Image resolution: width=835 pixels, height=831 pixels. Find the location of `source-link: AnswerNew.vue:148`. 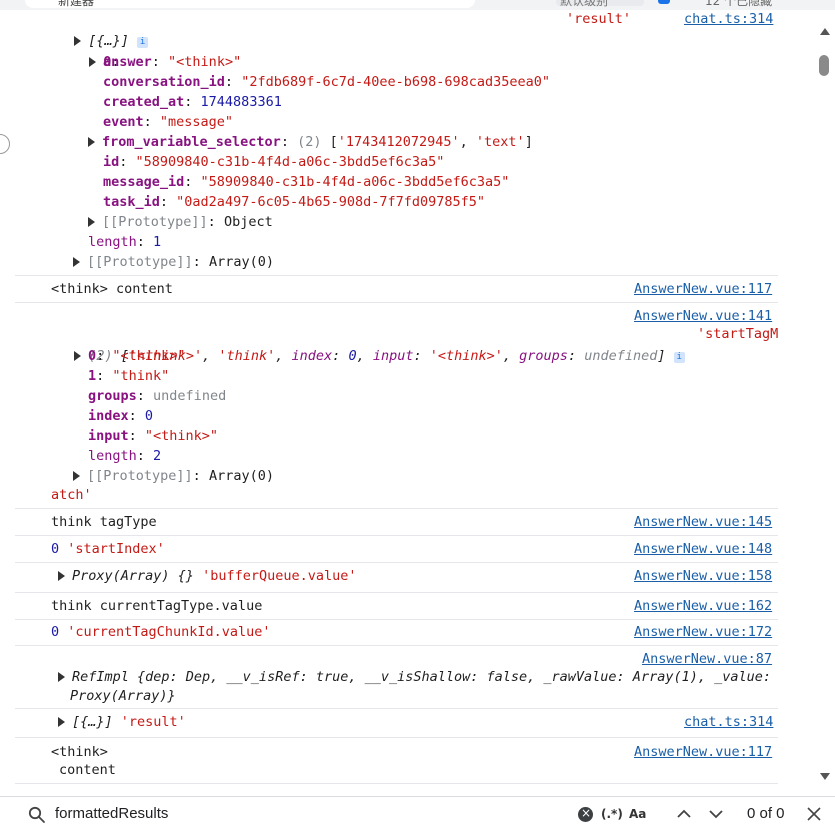

source-link: AnswerNew.vue:148 is located at coordinates (703, 549).